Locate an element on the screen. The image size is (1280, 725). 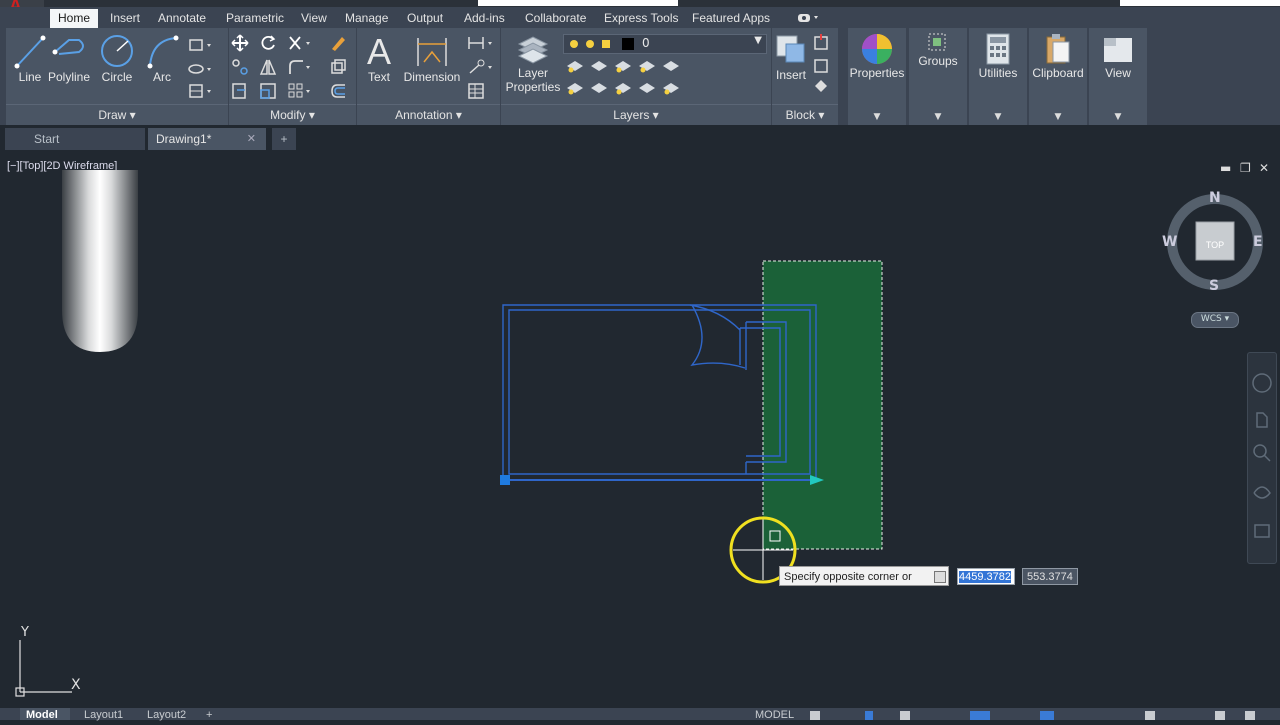
tab-layout2: Layout2 is located at coordinates (170, 714).